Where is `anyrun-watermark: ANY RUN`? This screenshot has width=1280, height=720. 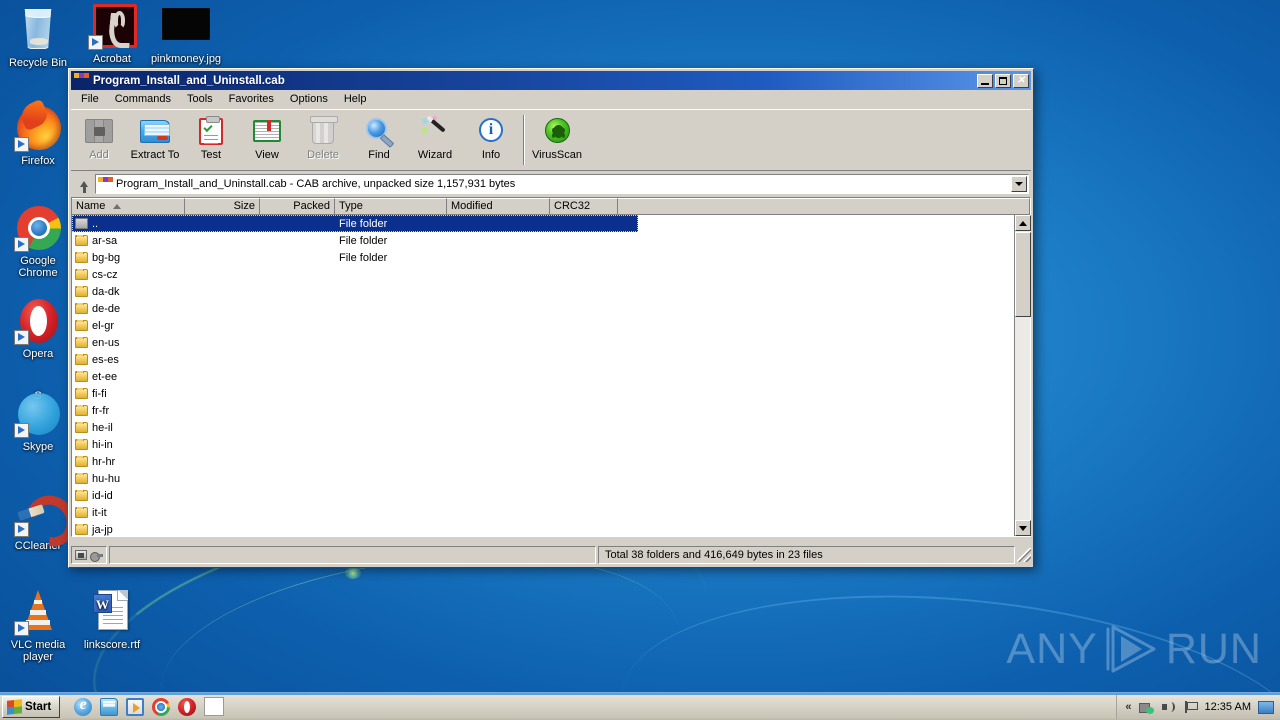
anyrun-watermark: ANY RUN is located at coordinates (1134, 649).